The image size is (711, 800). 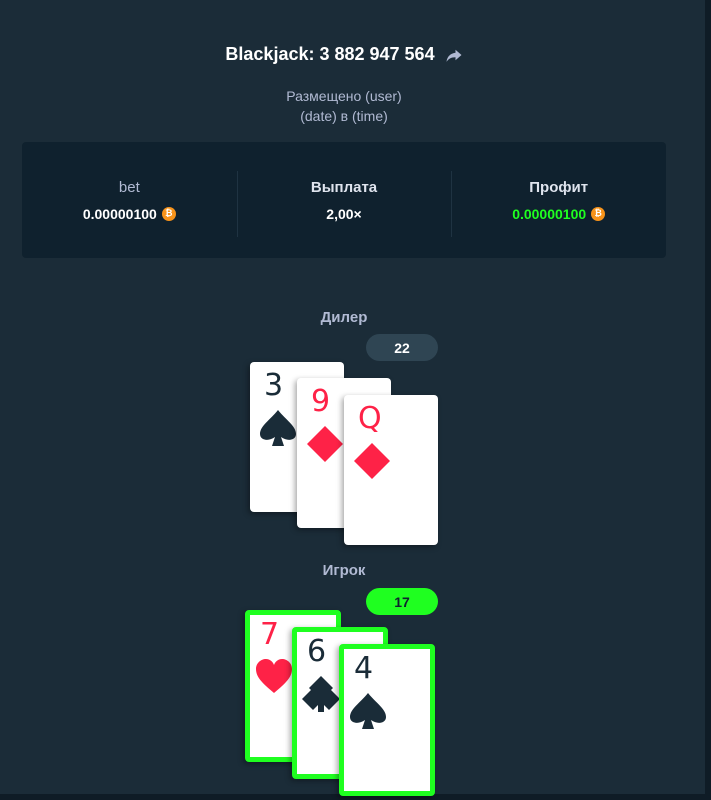 I want to click on card-rank: Q, so click(x=370, y=418).